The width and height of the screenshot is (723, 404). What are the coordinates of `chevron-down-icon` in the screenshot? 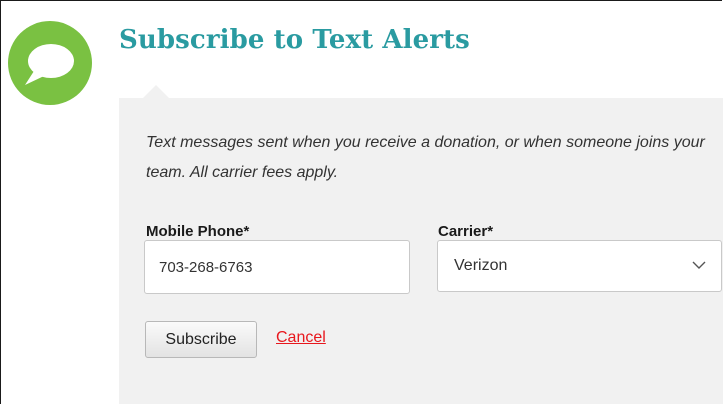 It's located at (699, 265).